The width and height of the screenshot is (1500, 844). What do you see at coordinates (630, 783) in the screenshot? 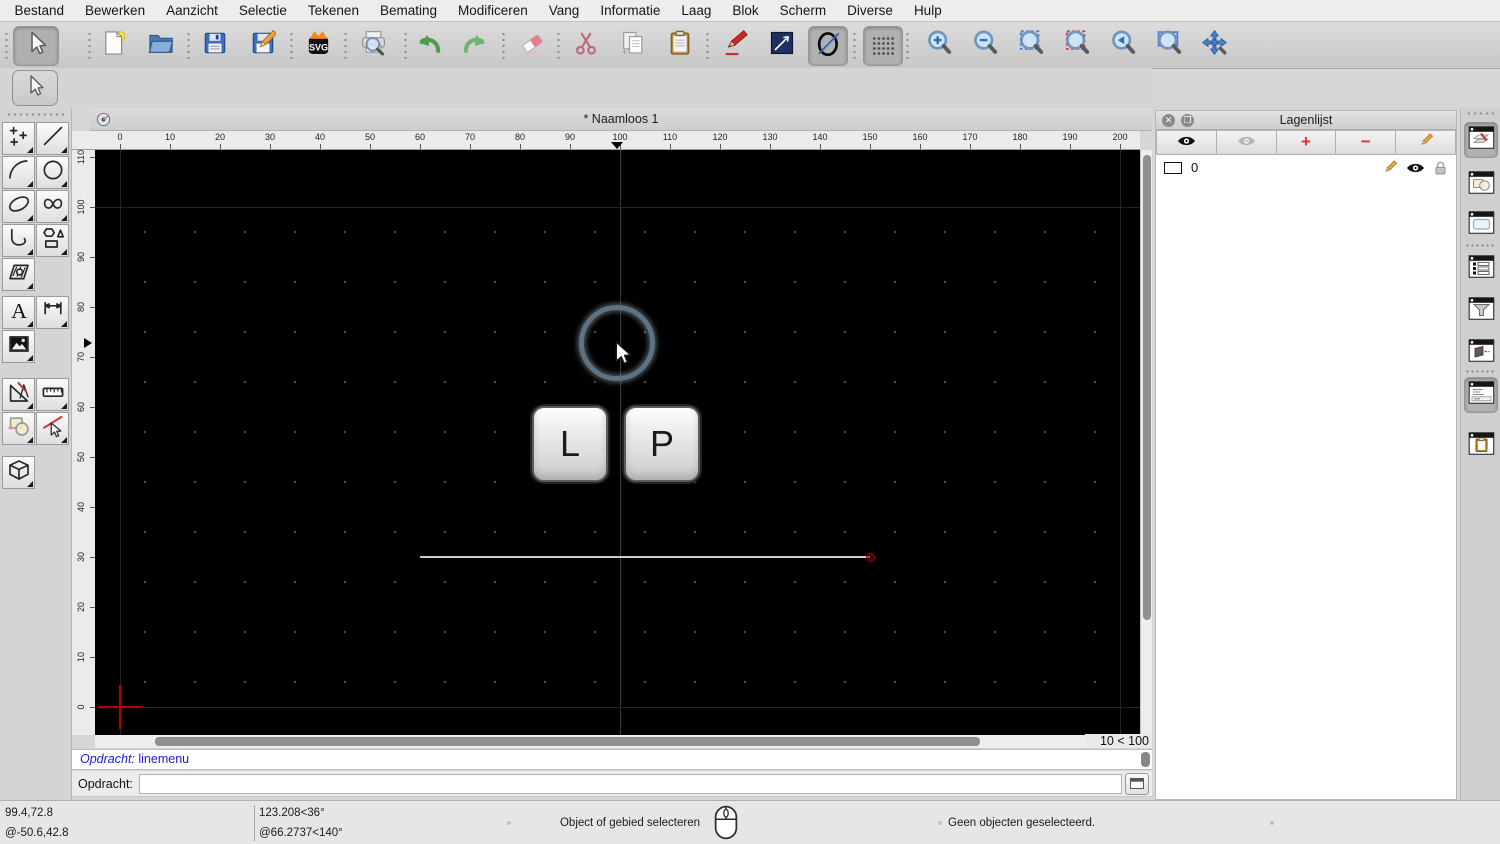
I see `command-input` at bounding box center [630, 783].